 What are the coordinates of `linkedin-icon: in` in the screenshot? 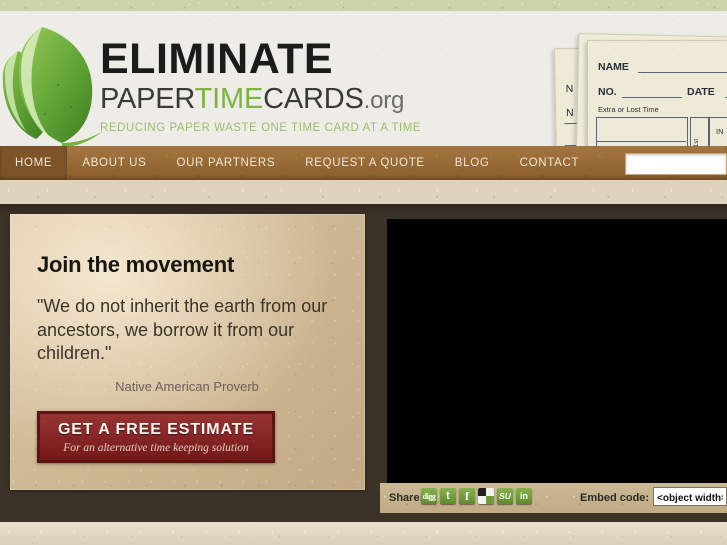 It's located at (524, 496).